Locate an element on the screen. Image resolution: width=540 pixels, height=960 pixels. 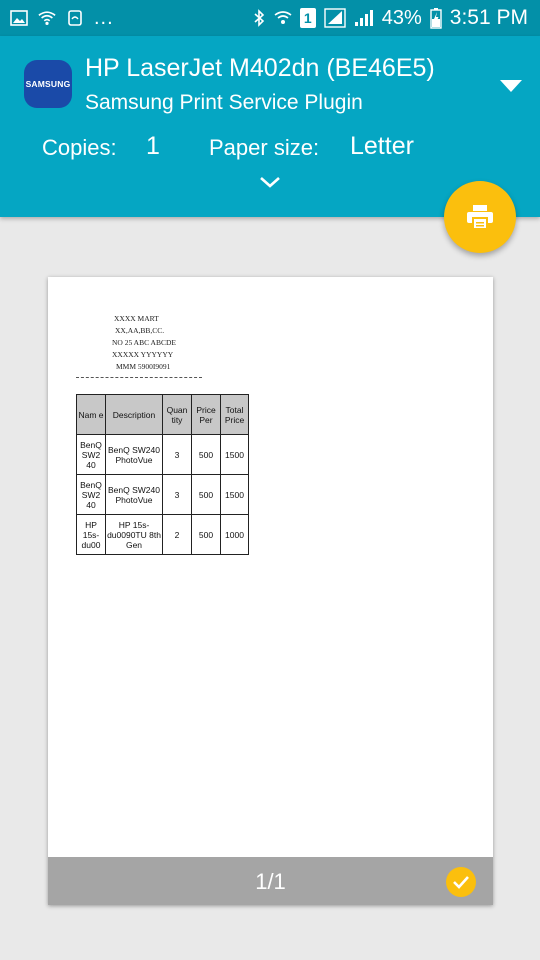
logo-text: SAMSUNG is located at coordinates (48, 84).